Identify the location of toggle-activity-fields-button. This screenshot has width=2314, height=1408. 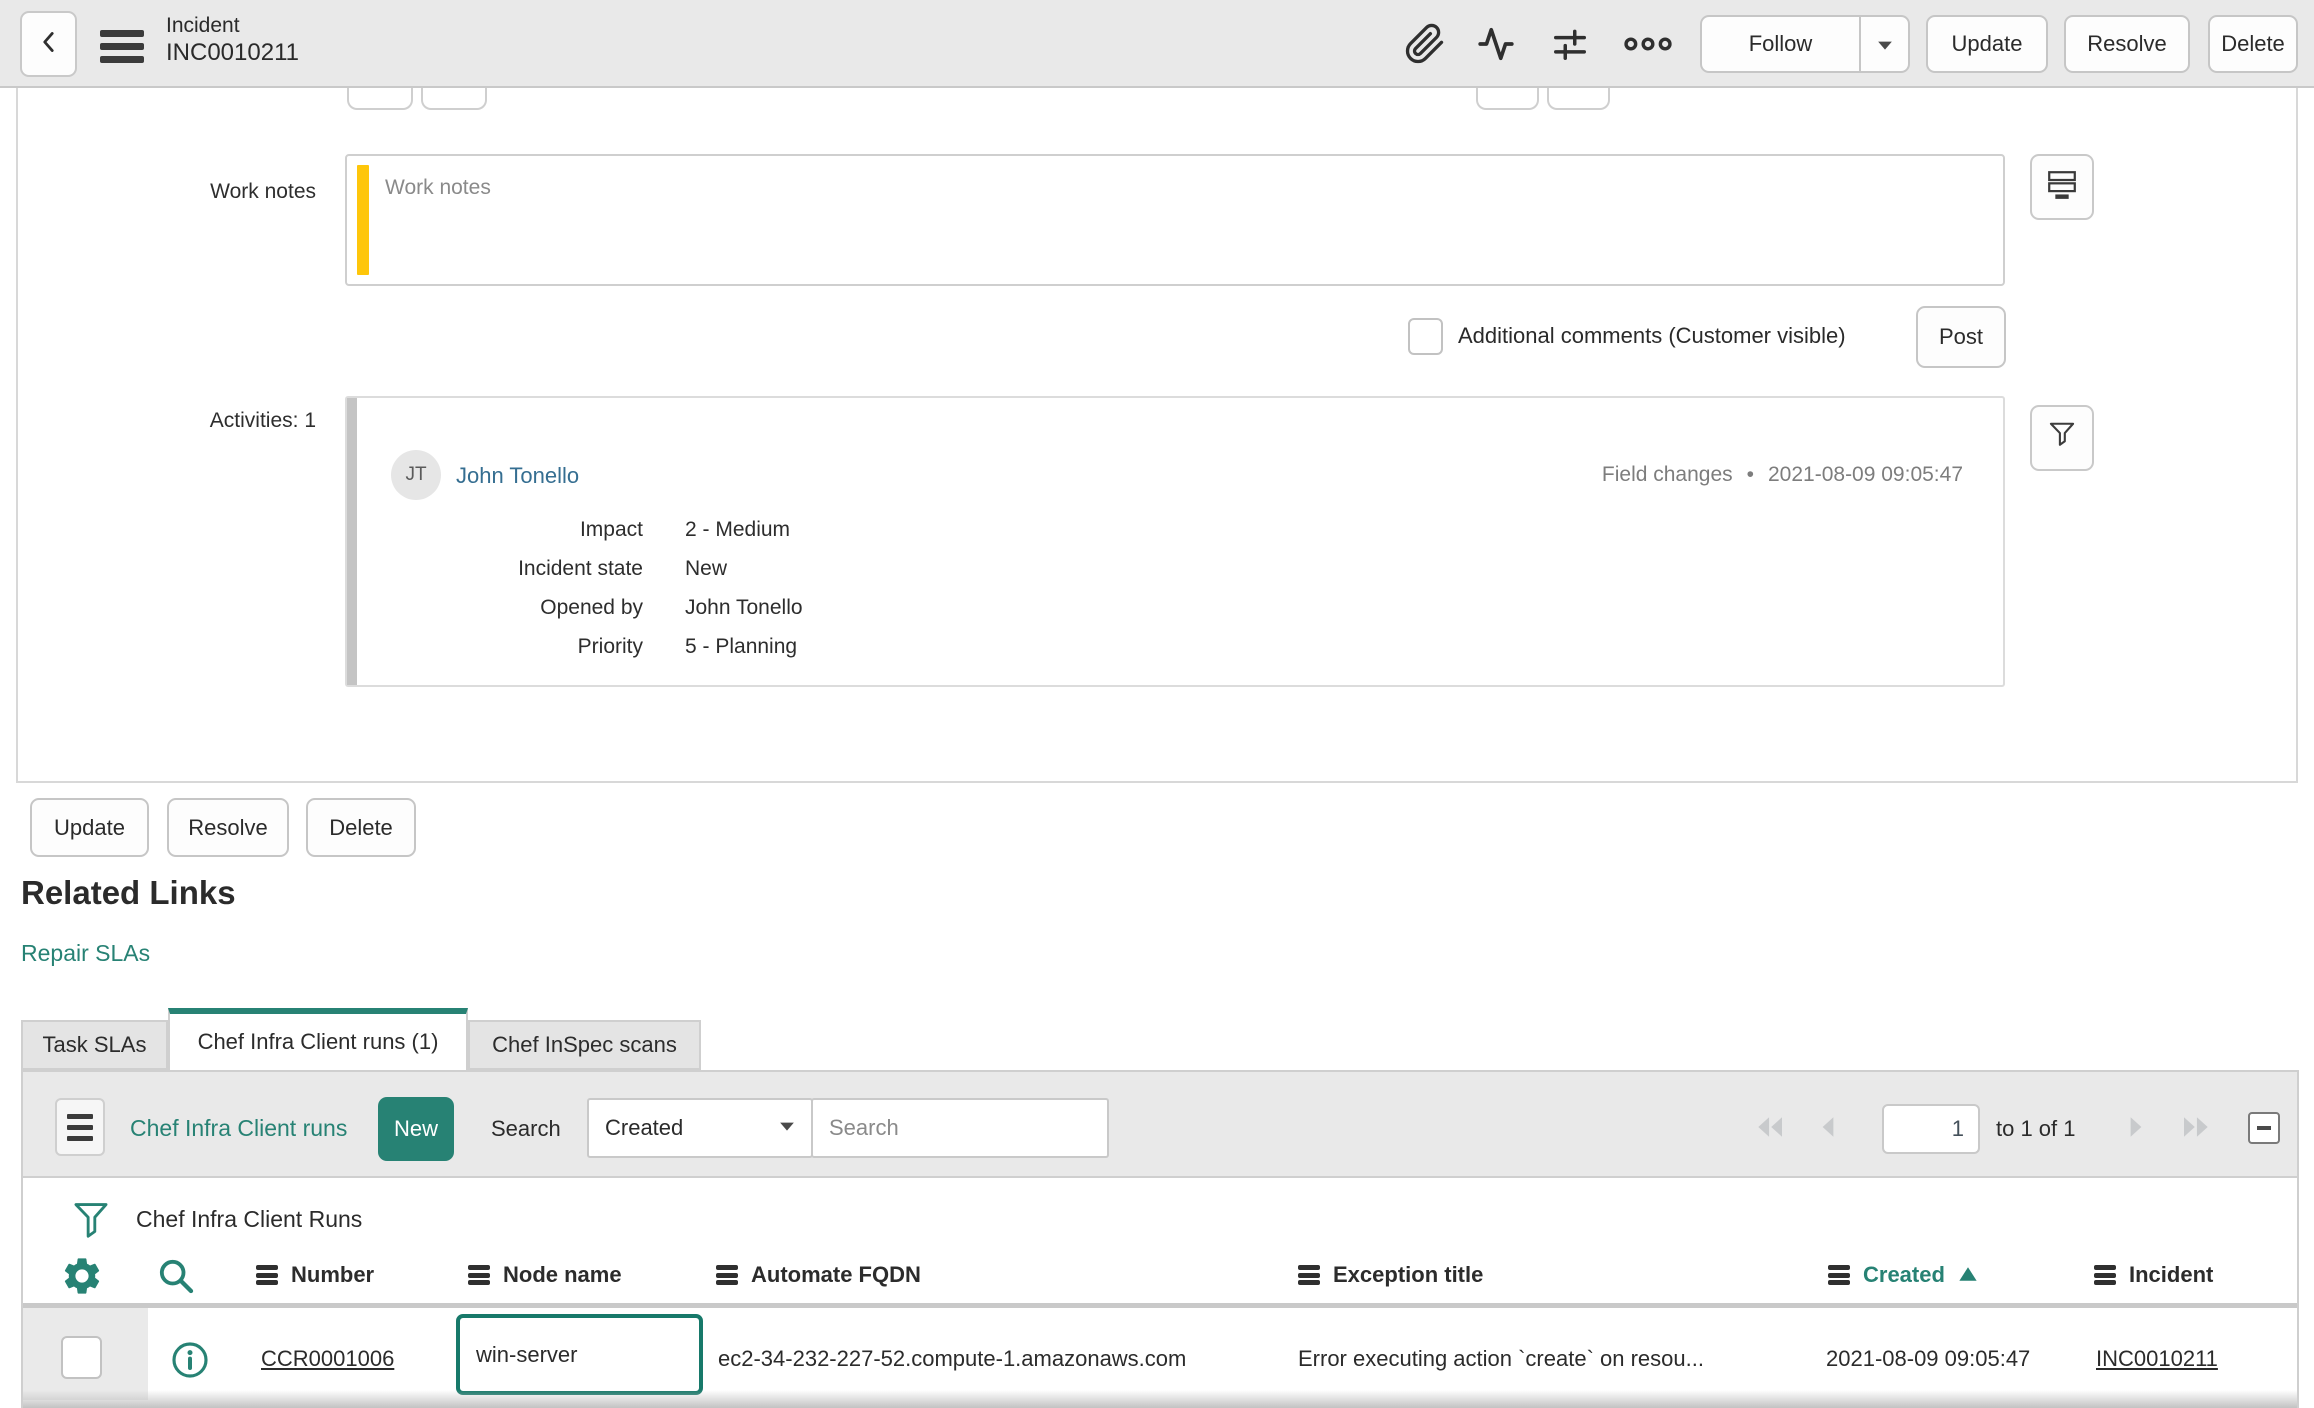
(2062, 187).